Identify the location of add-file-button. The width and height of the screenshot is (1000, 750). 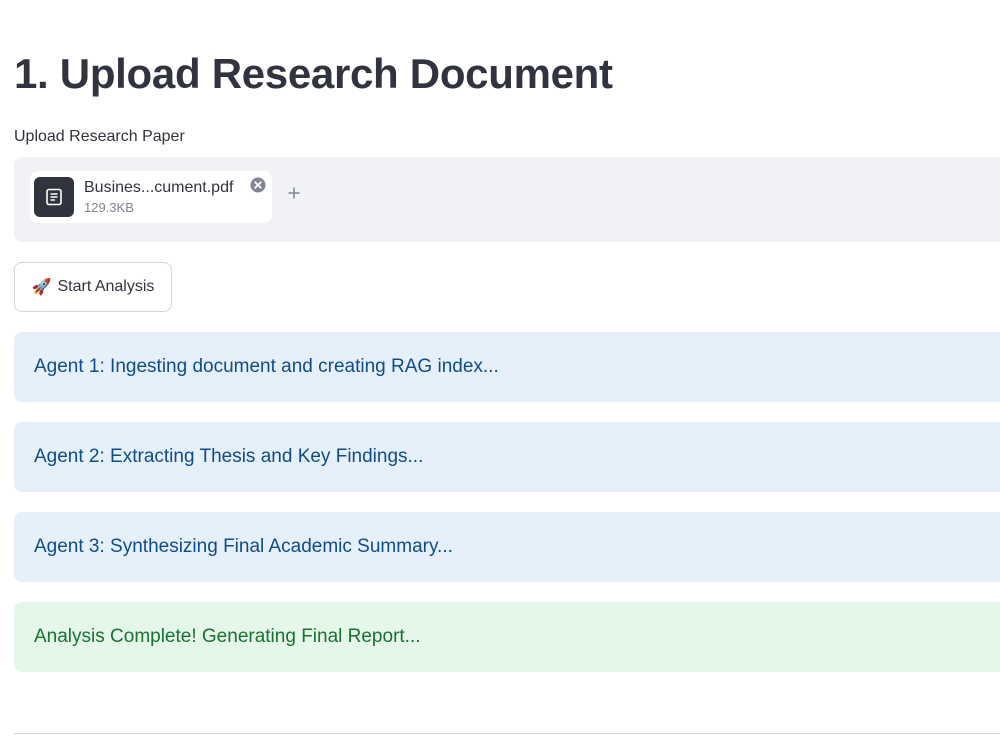
(294, 193).